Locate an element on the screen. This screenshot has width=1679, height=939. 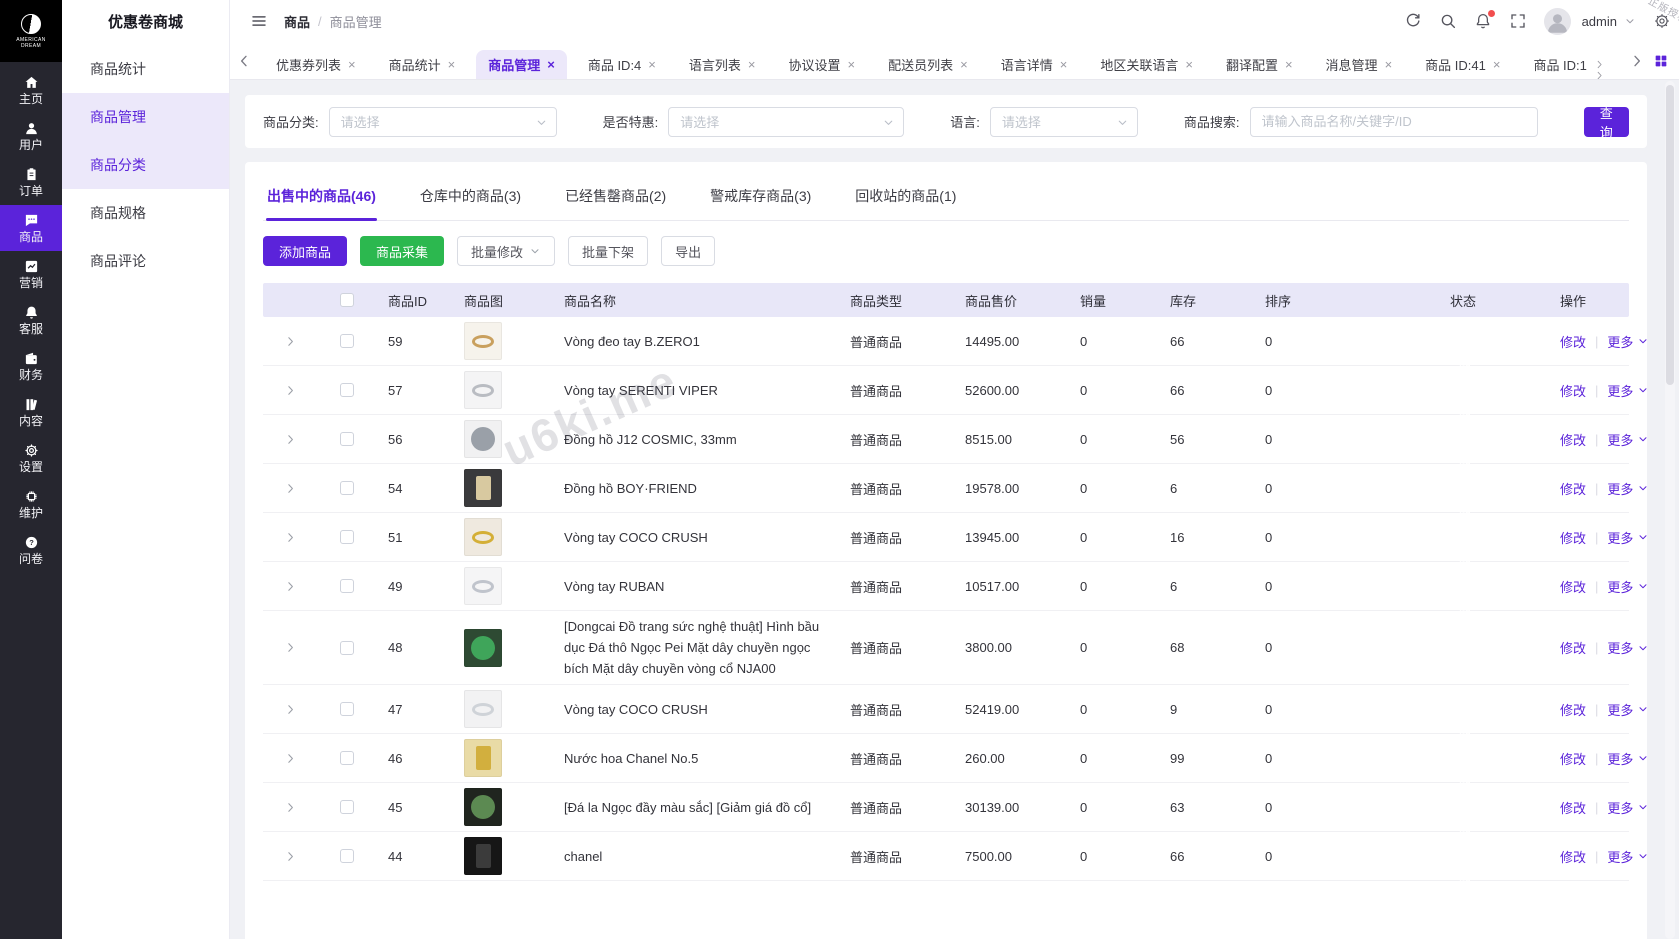
tab-7: 语言详情 × is located at coordinates (1034, 65).